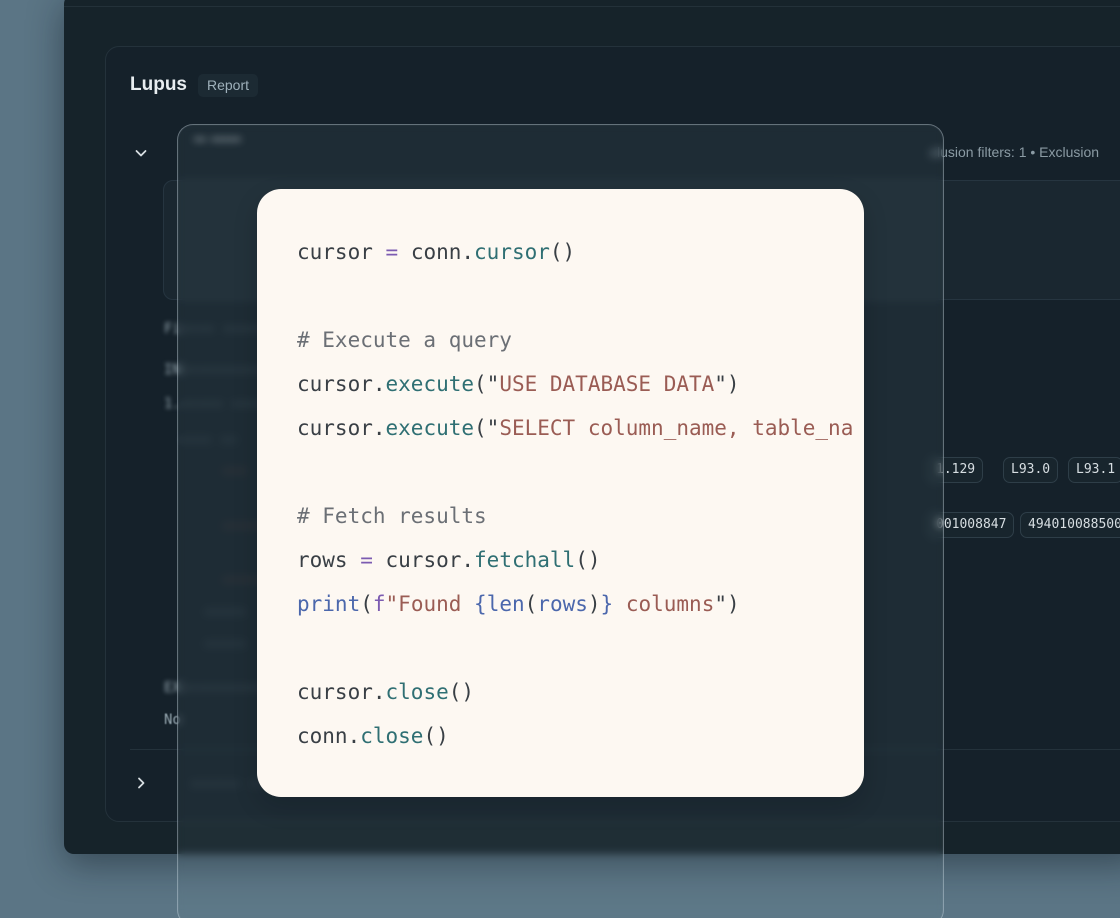 Image resolution: width=1120 pixels, height=918 pixels. Describe the element at coordinates (1031, 470) in the screenshot. I see `code-chip: L93.0` at that location.